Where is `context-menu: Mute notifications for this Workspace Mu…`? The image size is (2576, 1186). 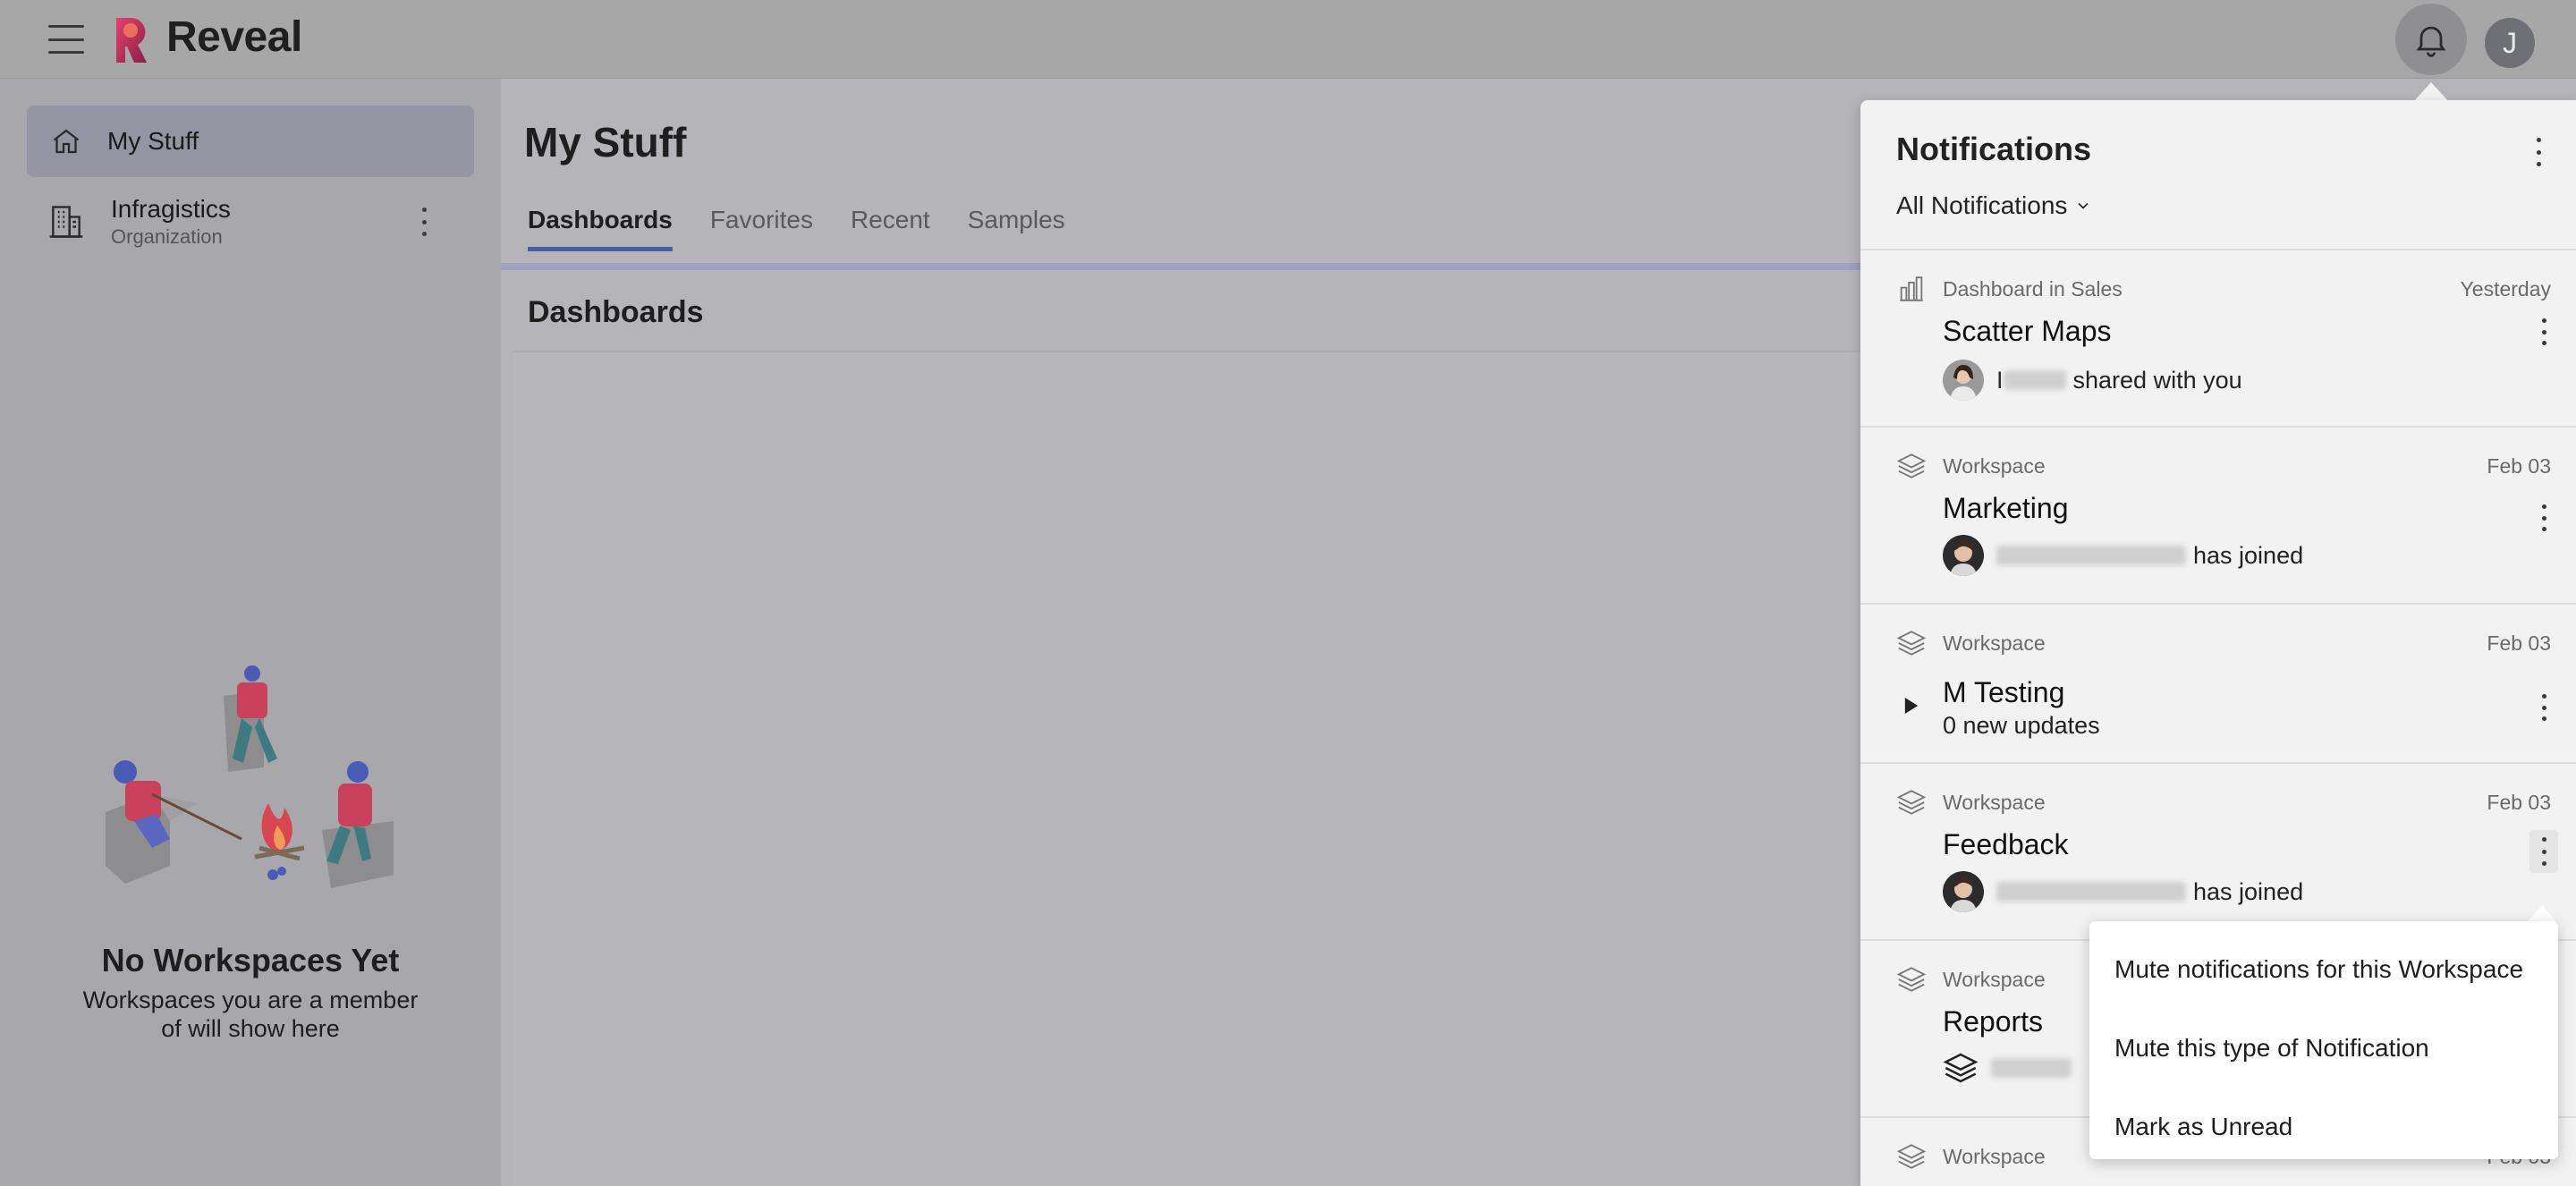 context-menu: Mute notifications for this Workspace Mu… is located at coordinates (2323, 1040).